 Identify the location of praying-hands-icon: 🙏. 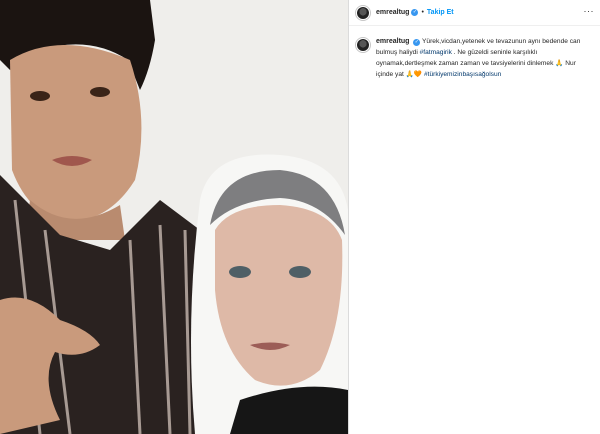
(559, 63).